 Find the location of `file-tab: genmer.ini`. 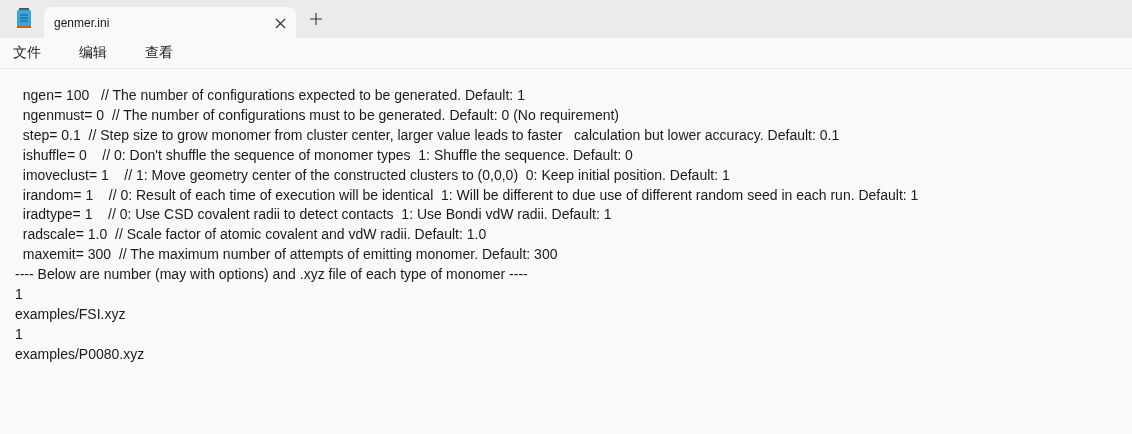

file-tab: genmer.ini is located at coordinates (170, 22).